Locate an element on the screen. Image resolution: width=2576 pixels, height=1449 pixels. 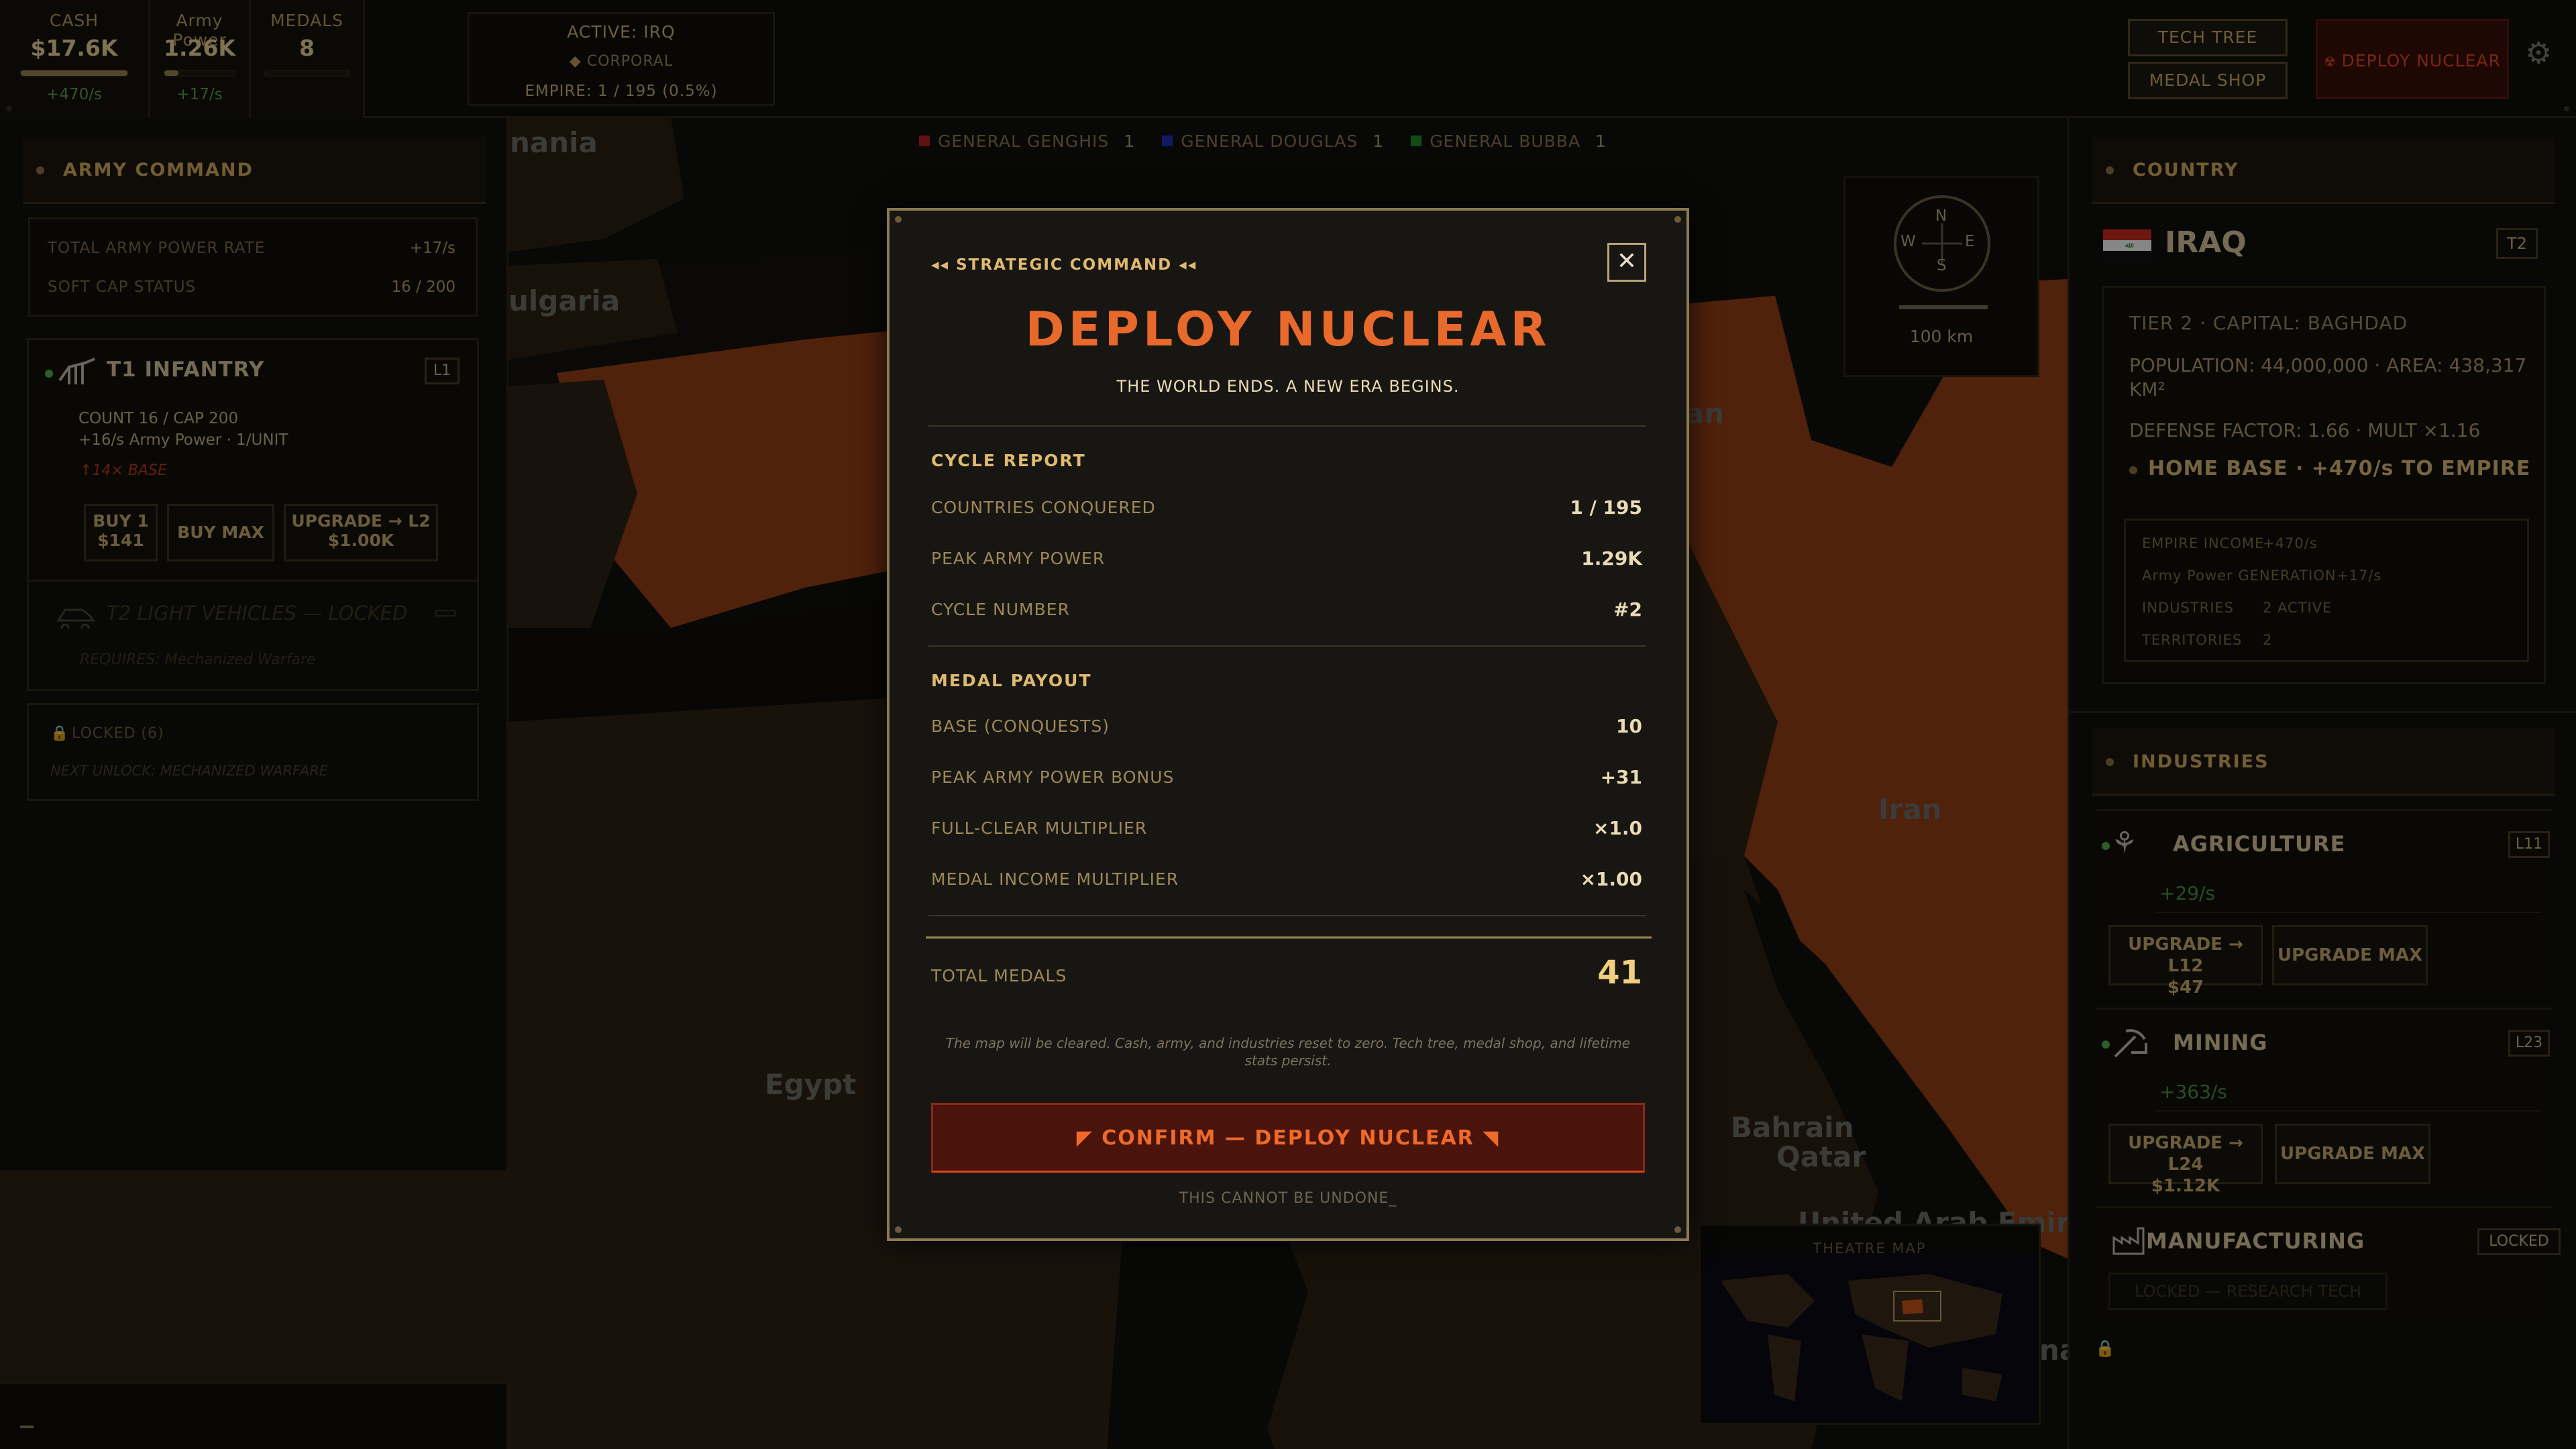
close-icon: ✕ is located at coordinates (1626, 262).